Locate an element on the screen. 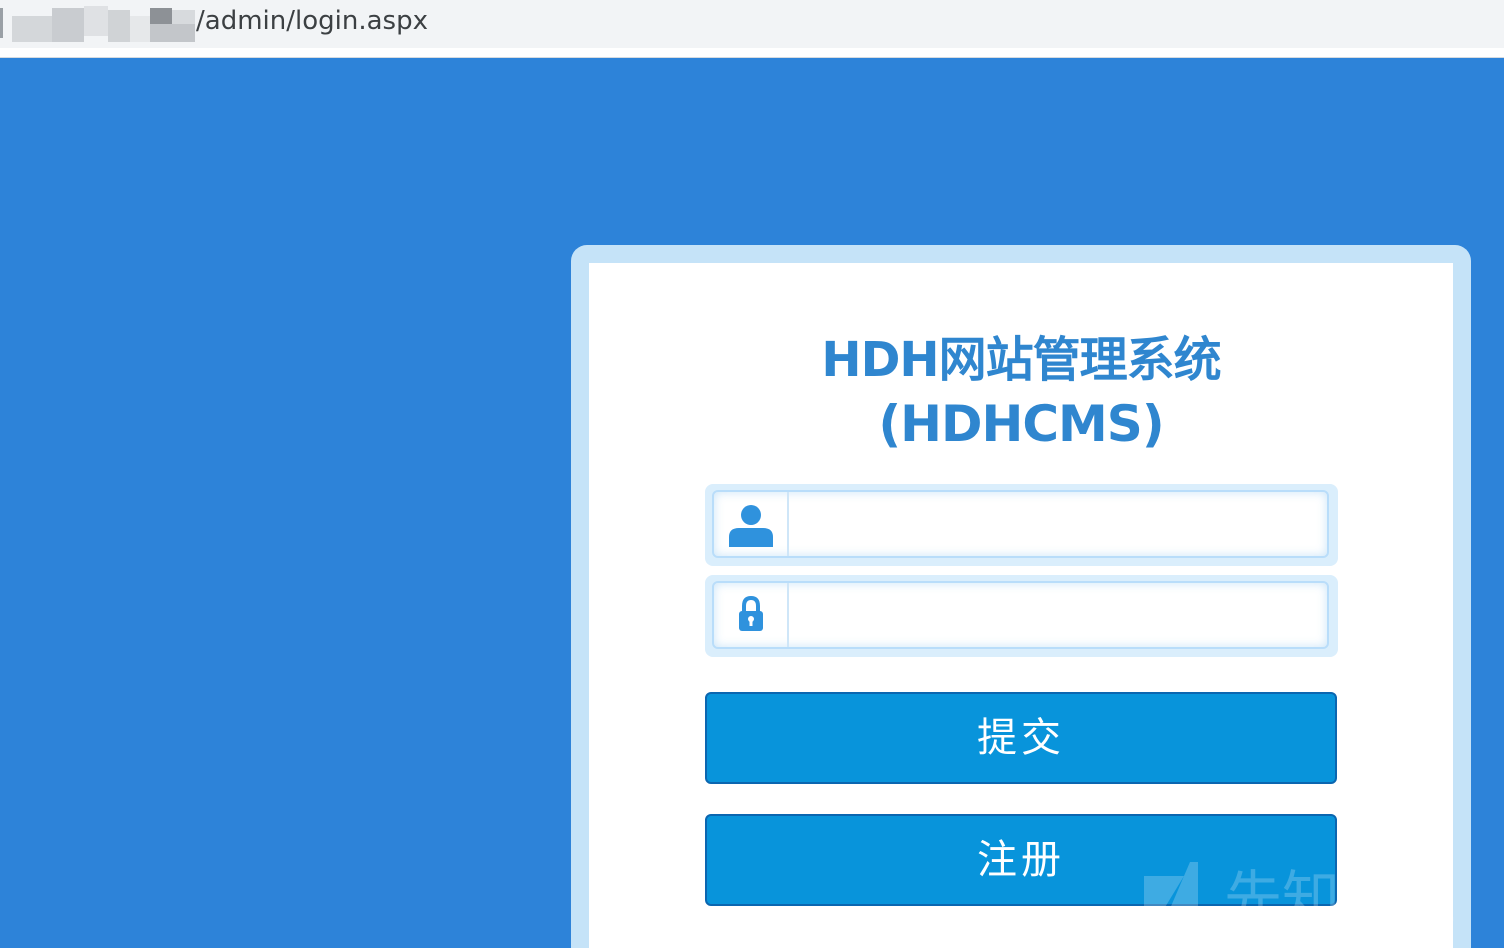 The width and height of the screenshot is (1504, 948). address-bar-divider is located at coordinates (752, 53).